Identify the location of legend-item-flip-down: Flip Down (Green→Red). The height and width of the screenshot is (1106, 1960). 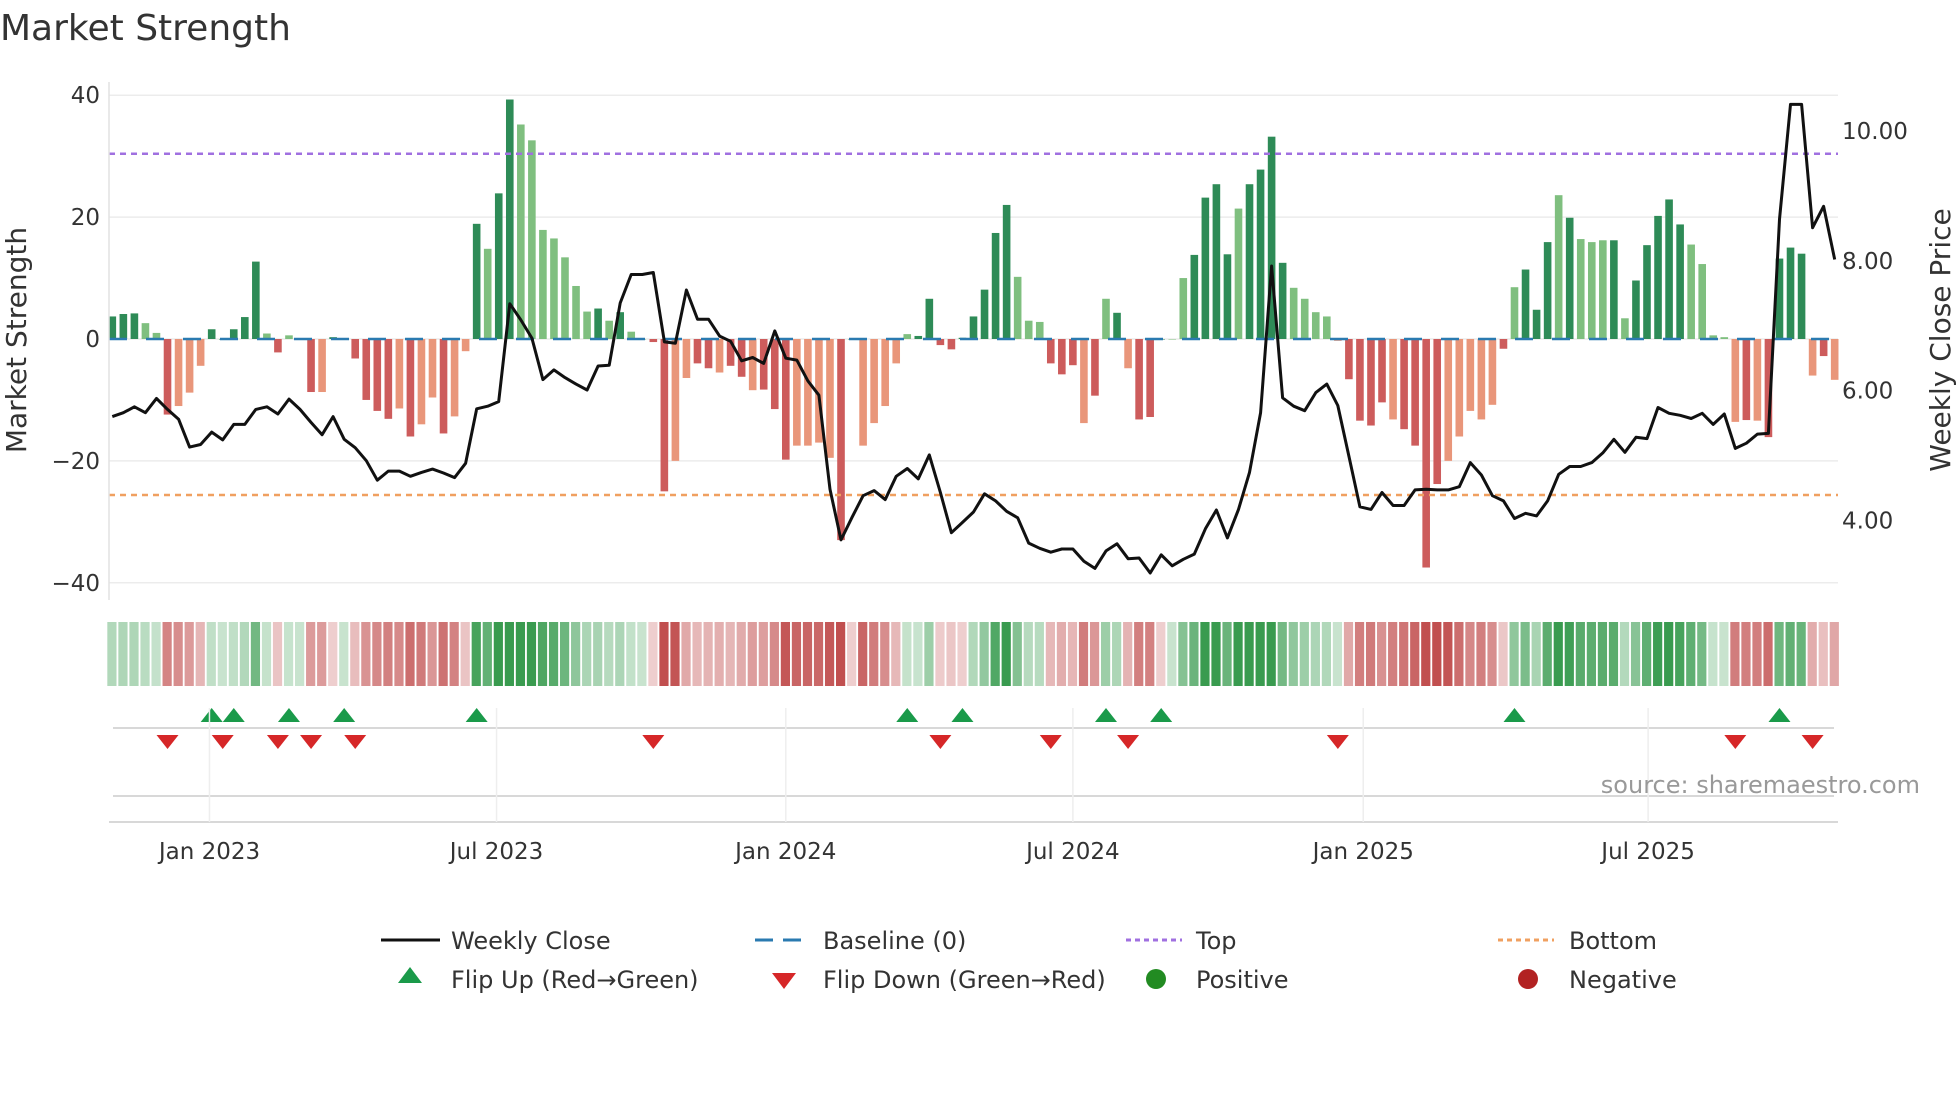
(939, 980).